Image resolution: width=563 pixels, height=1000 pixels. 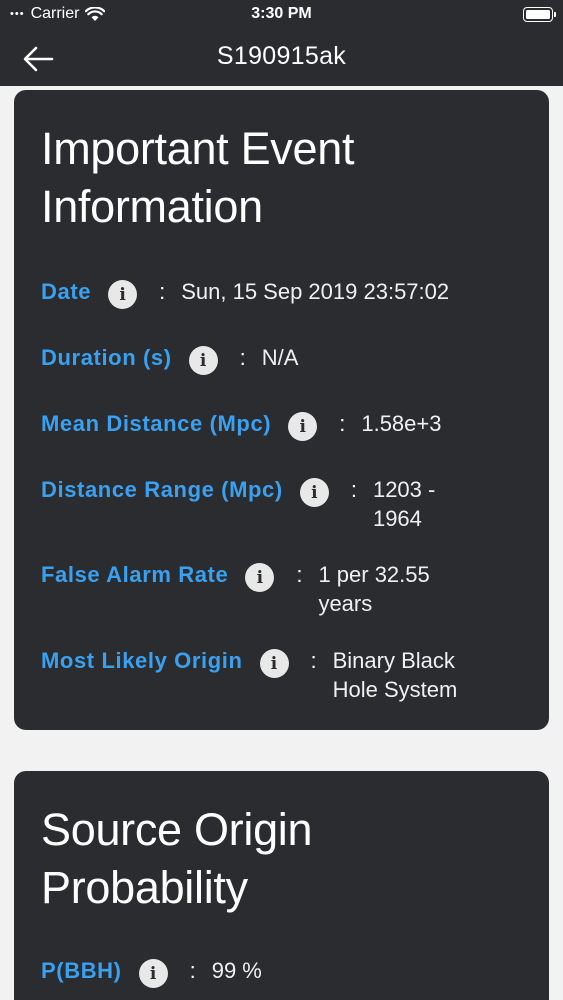 What do you see at coordinates (177, 858) in the screenshot?
I see `card-title: Source Origin Probability` at bounding box center [177, 858].